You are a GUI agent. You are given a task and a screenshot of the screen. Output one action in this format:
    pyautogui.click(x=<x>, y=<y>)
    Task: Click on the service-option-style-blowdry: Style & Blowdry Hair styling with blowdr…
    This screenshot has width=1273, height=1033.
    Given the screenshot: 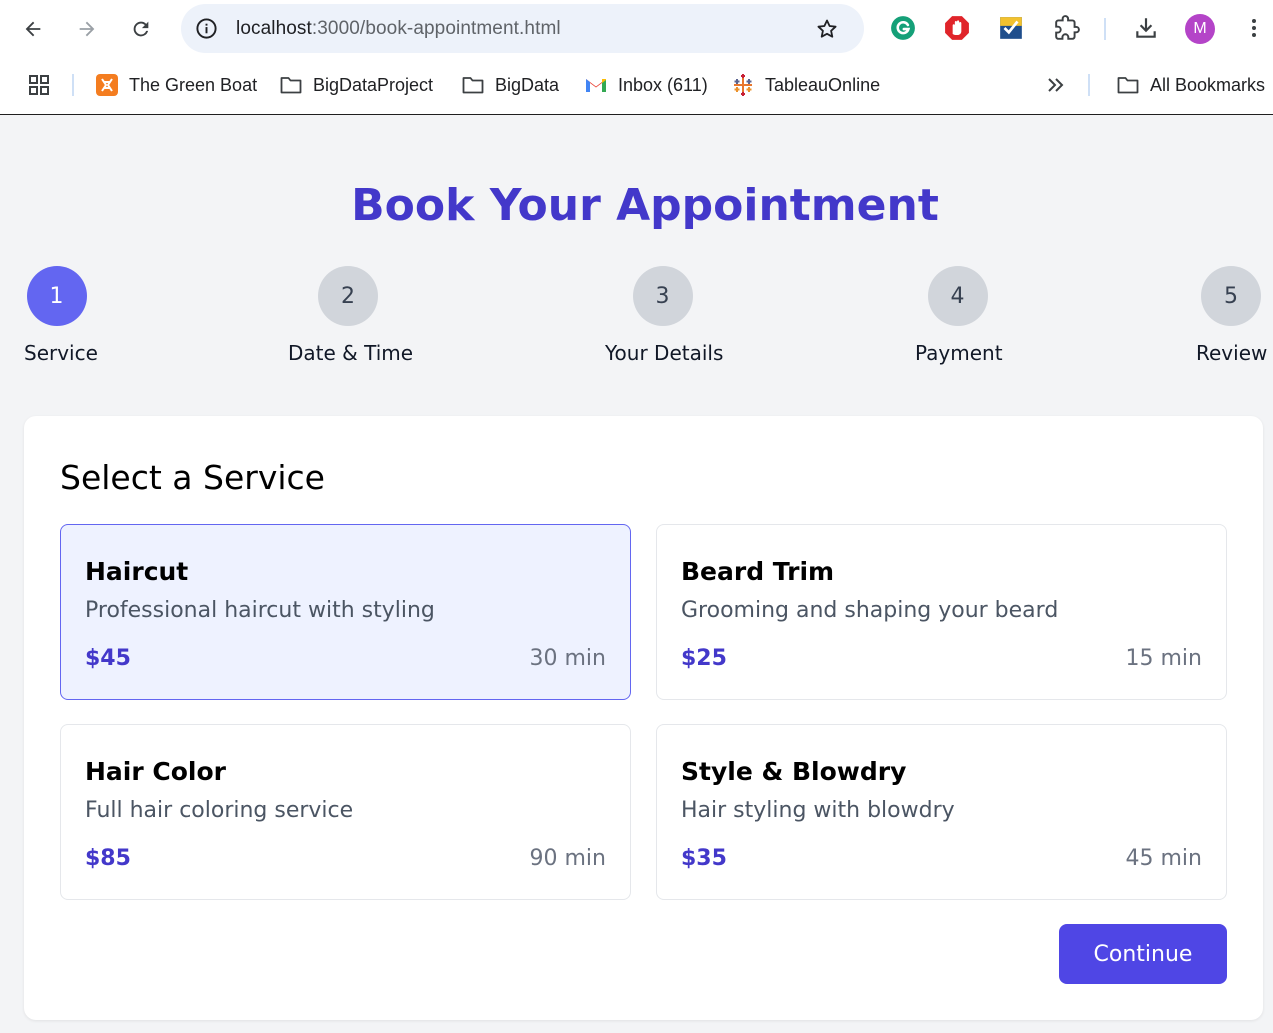 What is the action you would take?
    pyautogui.click(x=941, y=812)
    